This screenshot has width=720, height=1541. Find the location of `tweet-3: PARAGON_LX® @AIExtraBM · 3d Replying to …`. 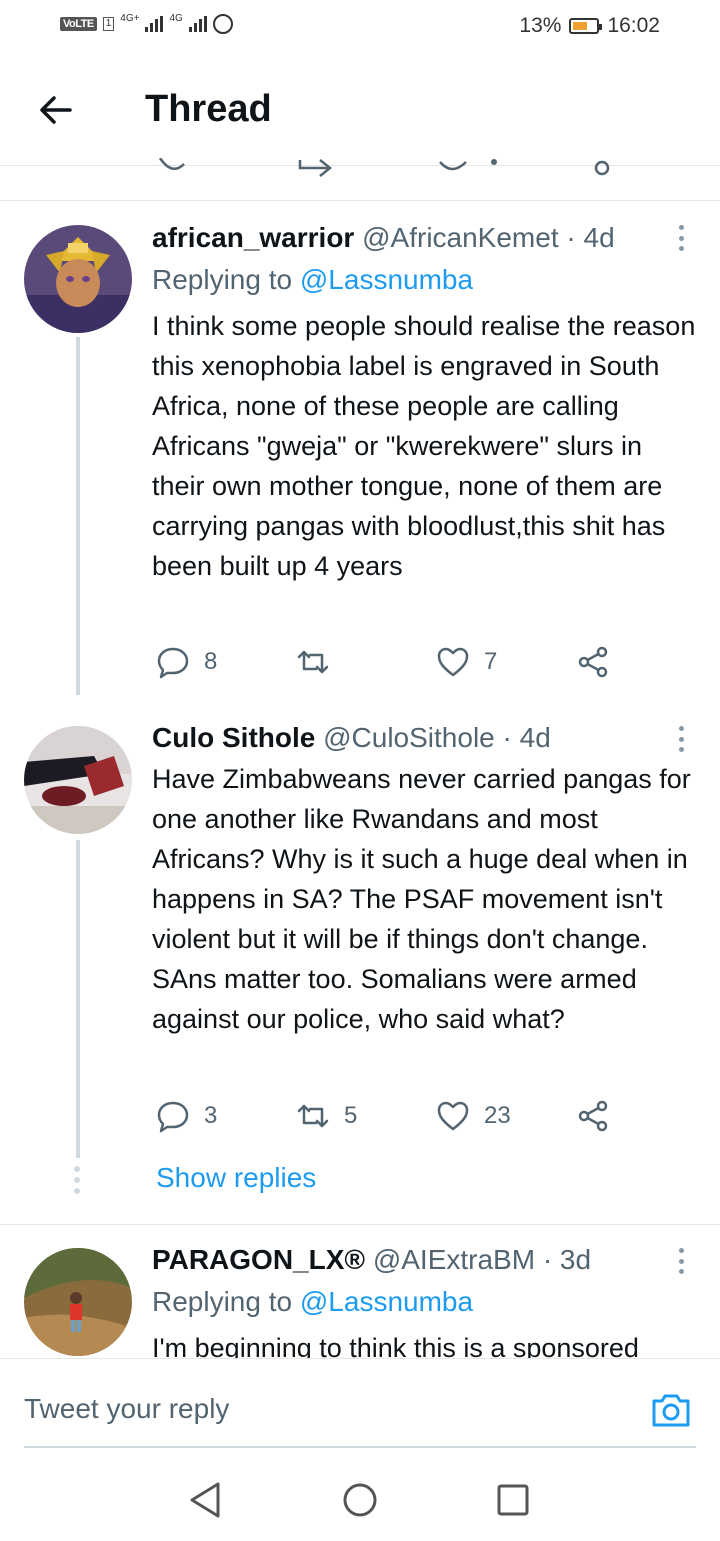

tweet-3: PARAGON_LX® @AIExtraBM · 3d Replying to … is located at coordinates (360, 1291).